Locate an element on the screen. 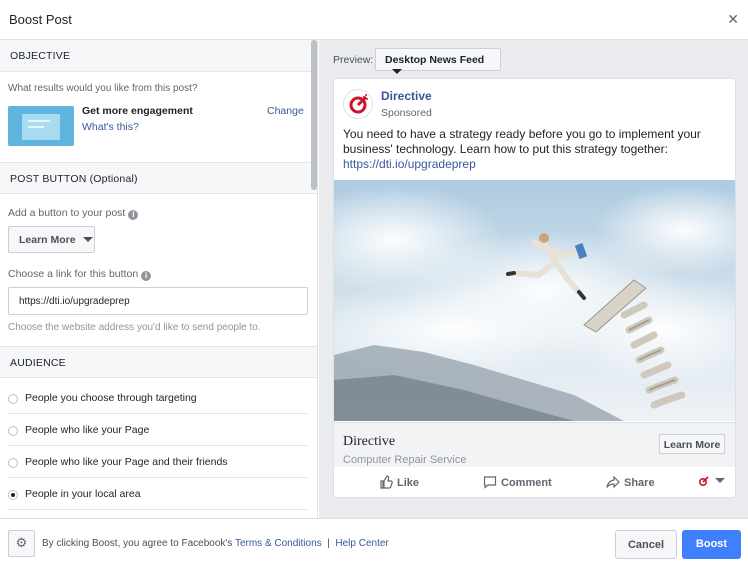  whats-this-link: What's this? is located at coordinates (110, 127).